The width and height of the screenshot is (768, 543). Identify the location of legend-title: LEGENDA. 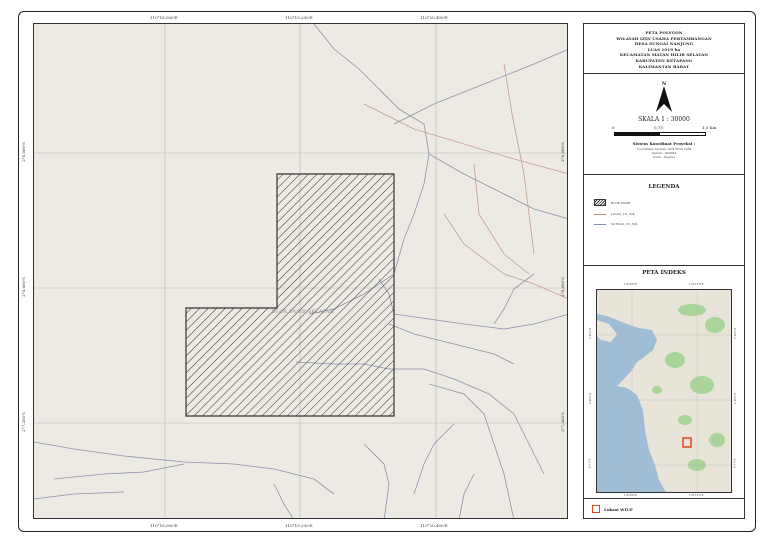
(664, 187).